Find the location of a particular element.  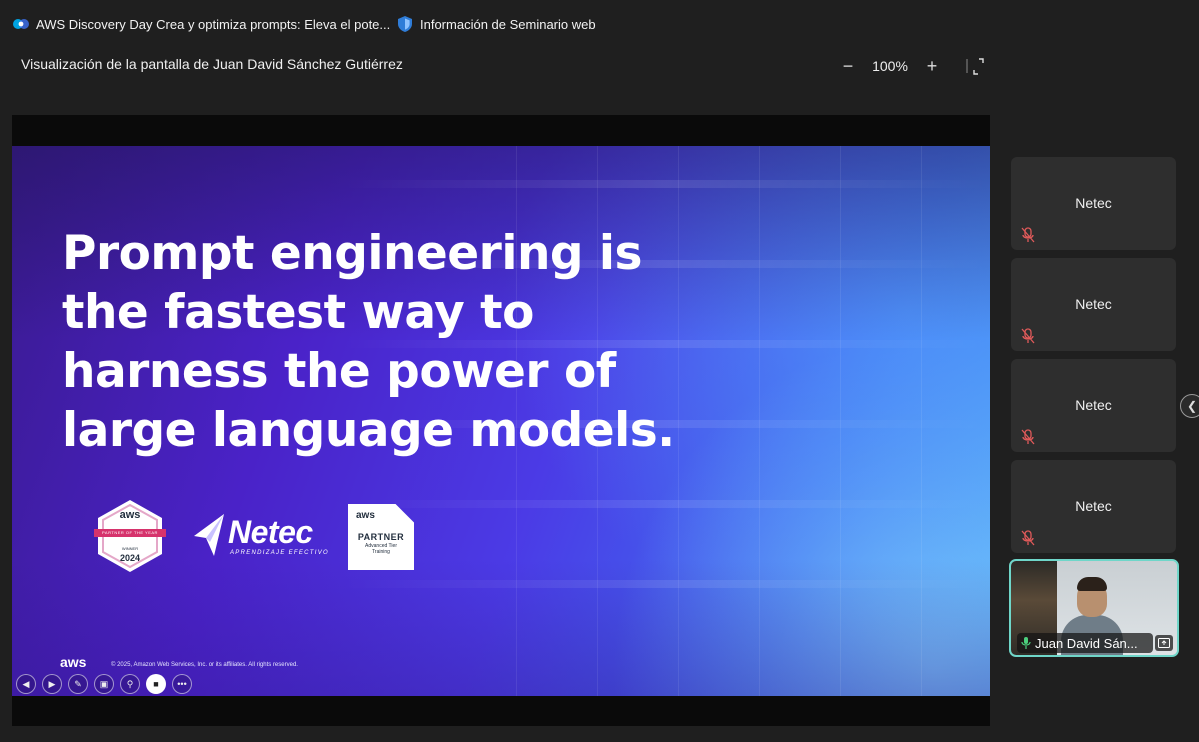

partner-badge-word: PARTNER is located at coordinates (381, 537).